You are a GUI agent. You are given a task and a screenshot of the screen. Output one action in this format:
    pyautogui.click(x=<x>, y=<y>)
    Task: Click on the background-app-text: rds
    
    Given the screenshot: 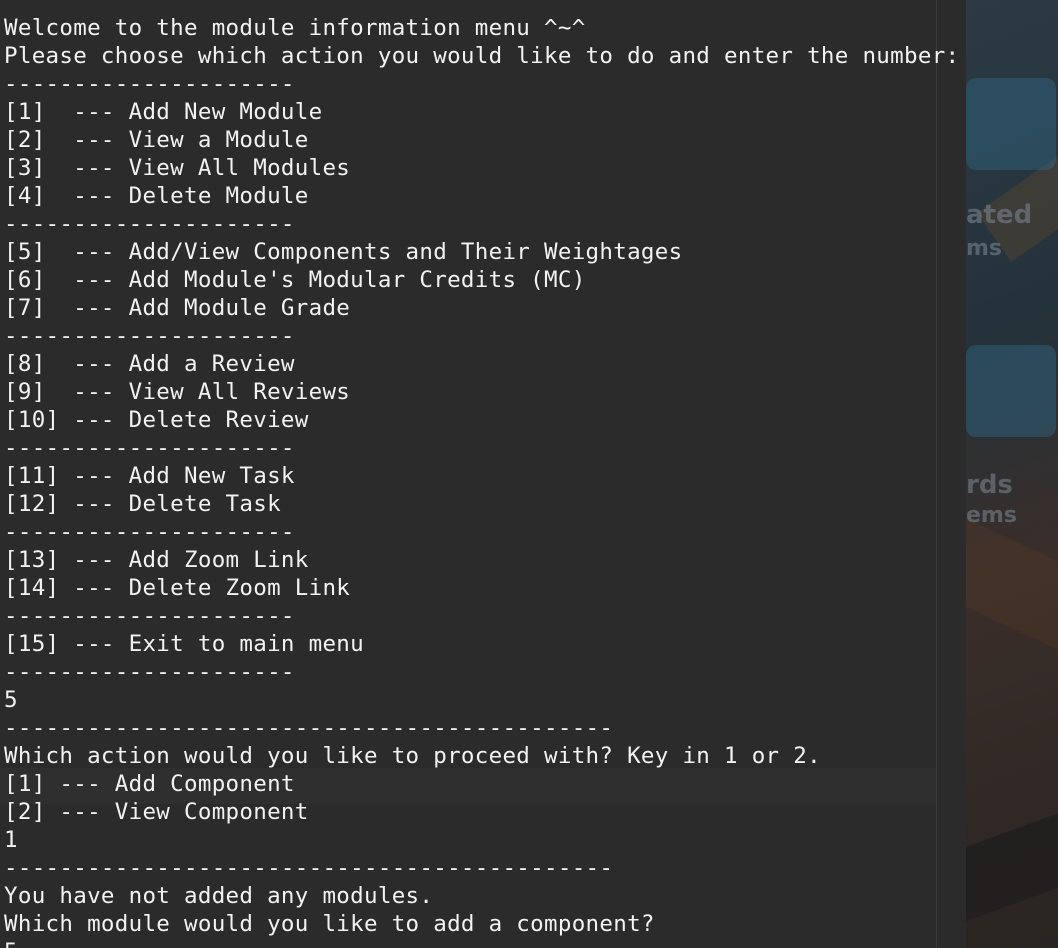 What is the action you would take?
    pyautogui.click(x=989, y=485)
    